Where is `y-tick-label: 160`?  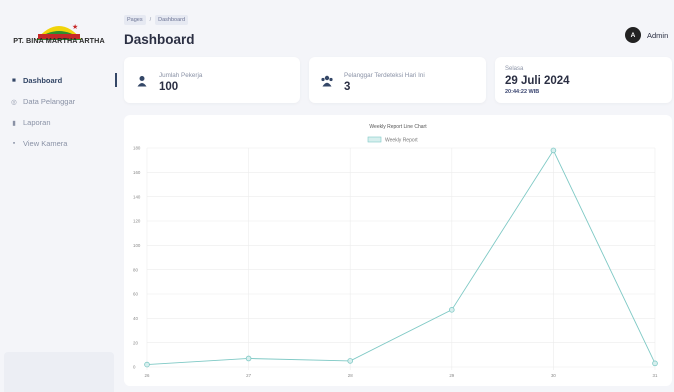
y-tick-label: 160 is located at coordinates (137, 172).